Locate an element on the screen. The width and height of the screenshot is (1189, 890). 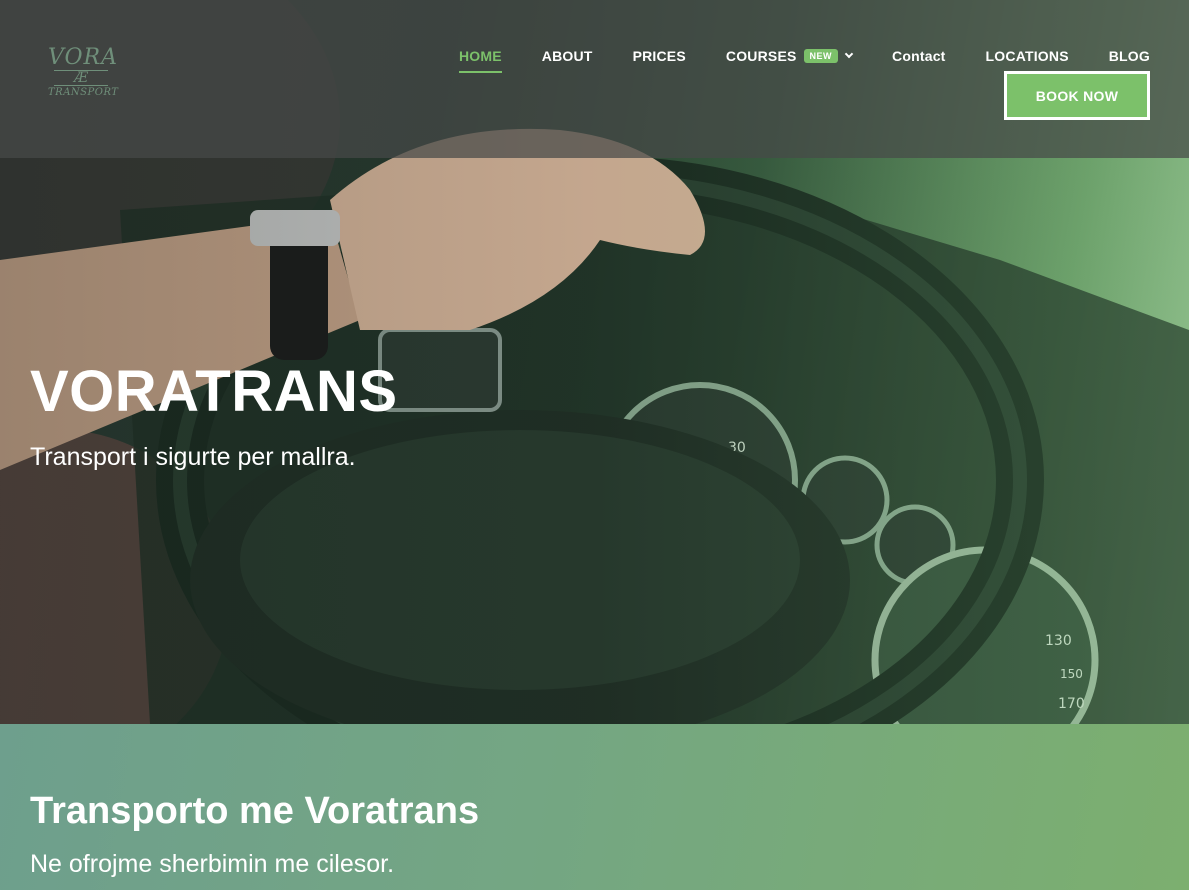
nav-item-locations: LOCATIONS is located at coordinates (1027, 56).